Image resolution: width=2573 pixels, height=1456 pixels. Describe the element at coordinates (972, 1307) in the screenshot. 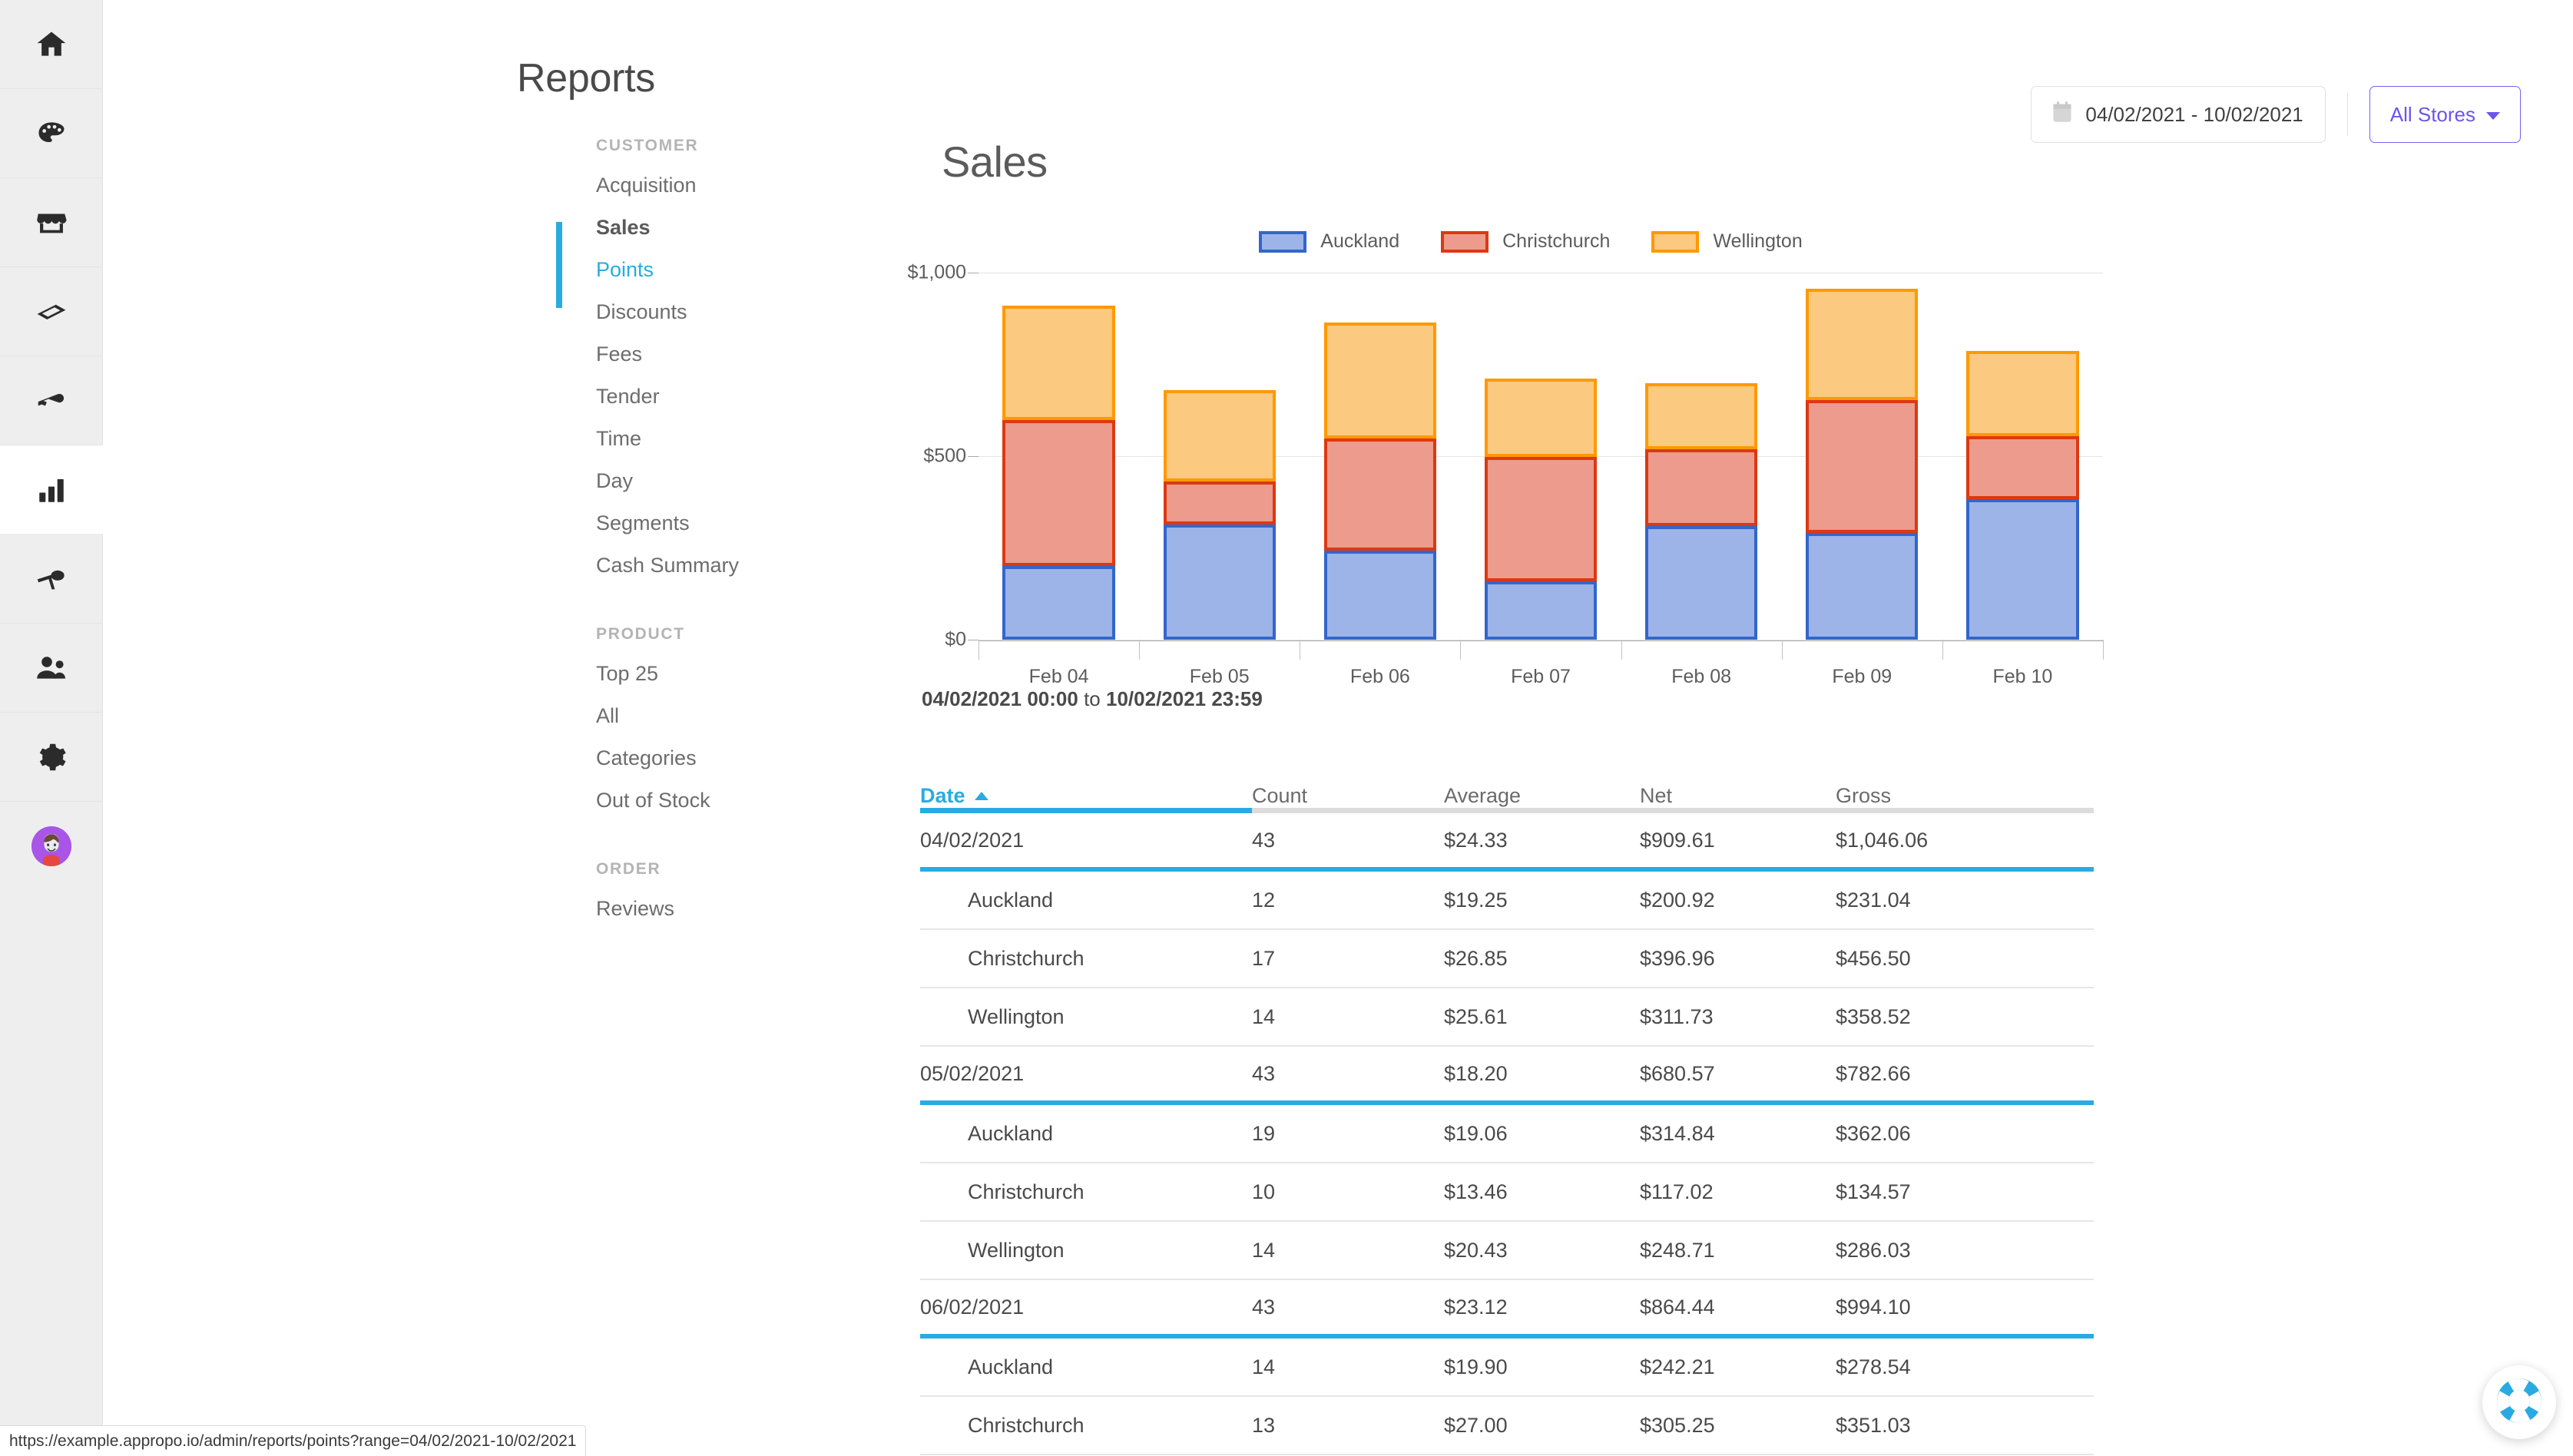

I see `cell-date: 06/02/2021` at that location.